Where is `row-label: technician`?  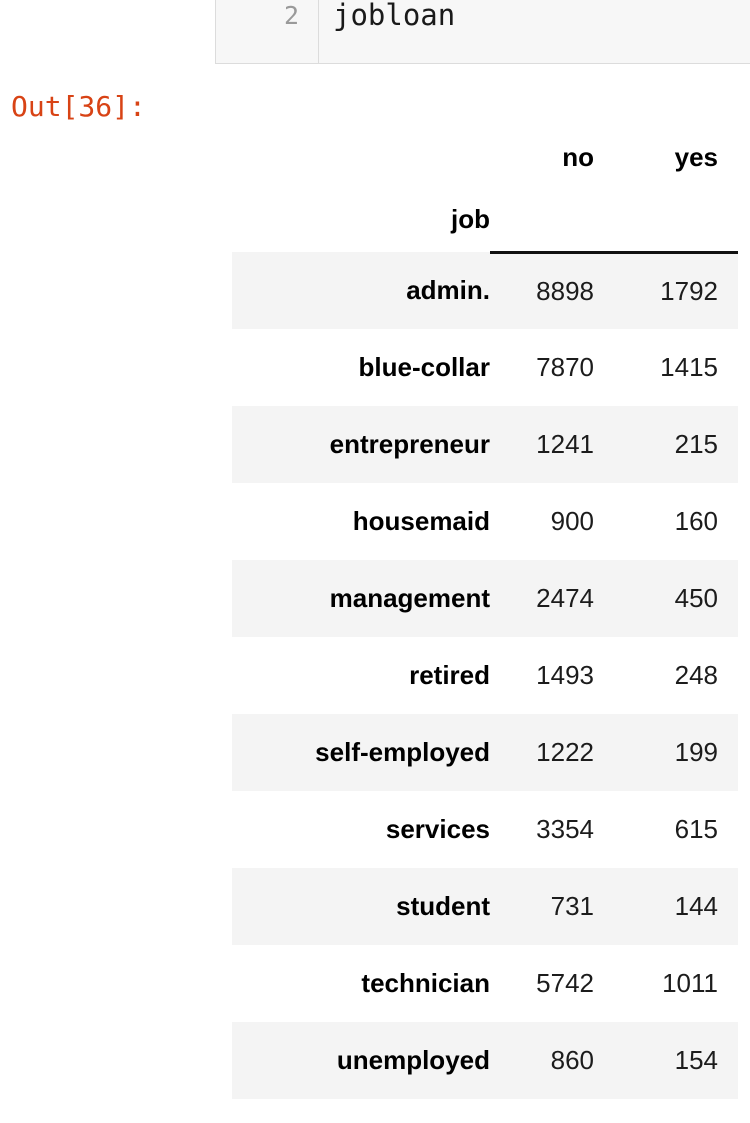
row-label: technician is located at coordinates (425, 983).